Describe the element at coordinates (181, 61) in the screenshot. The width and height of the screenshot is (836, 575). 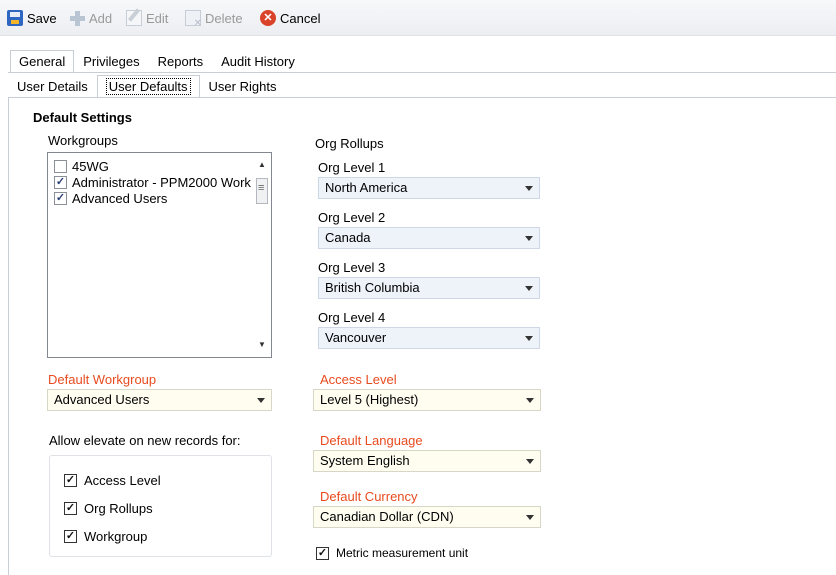
I see `tab-reports: Reports` at that location.